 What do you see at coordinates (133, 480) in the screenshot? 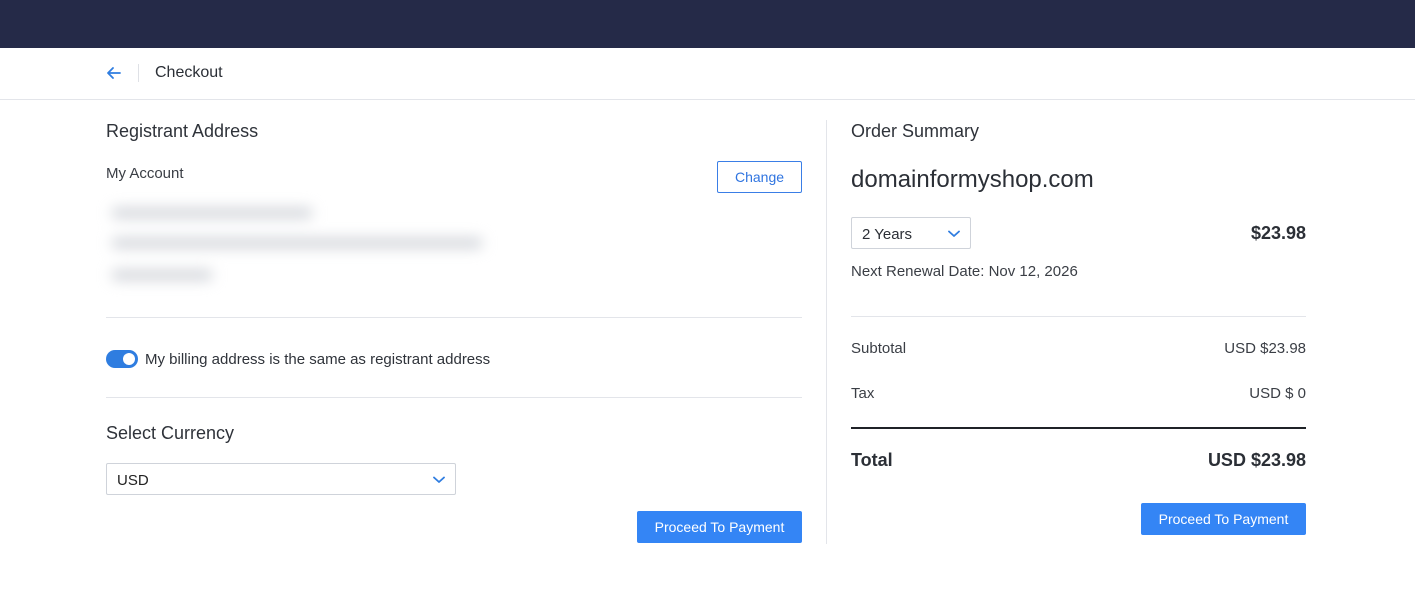
I see `currency-value: USD` at bounding box center [133, 480].